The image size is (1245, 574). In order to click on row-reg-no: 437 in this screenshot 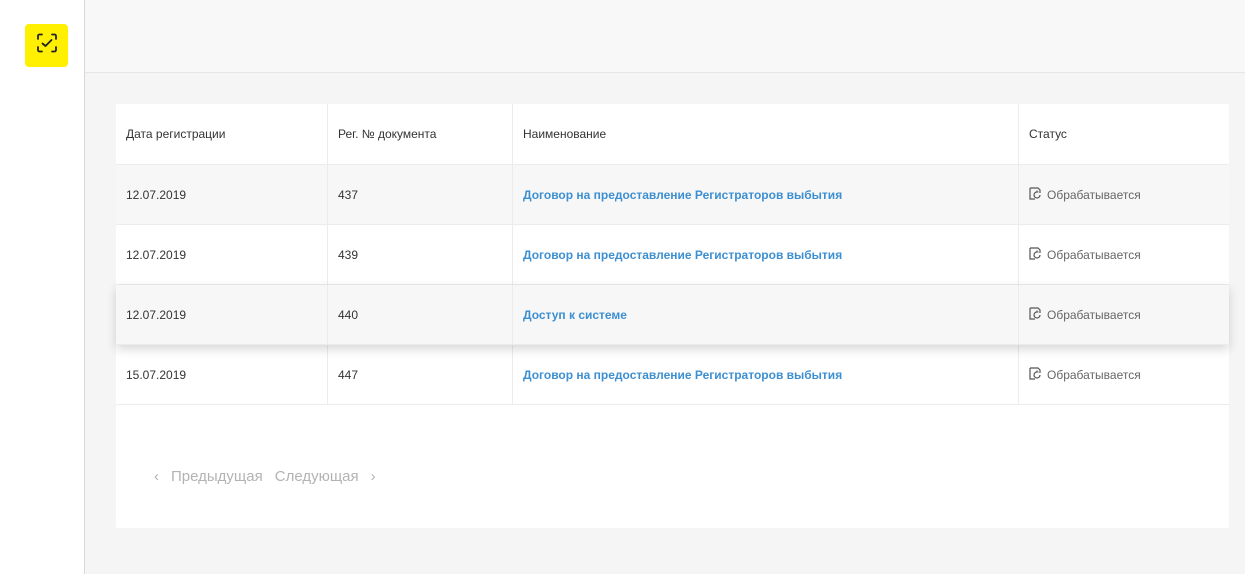, I will do `click(420, 194)`.